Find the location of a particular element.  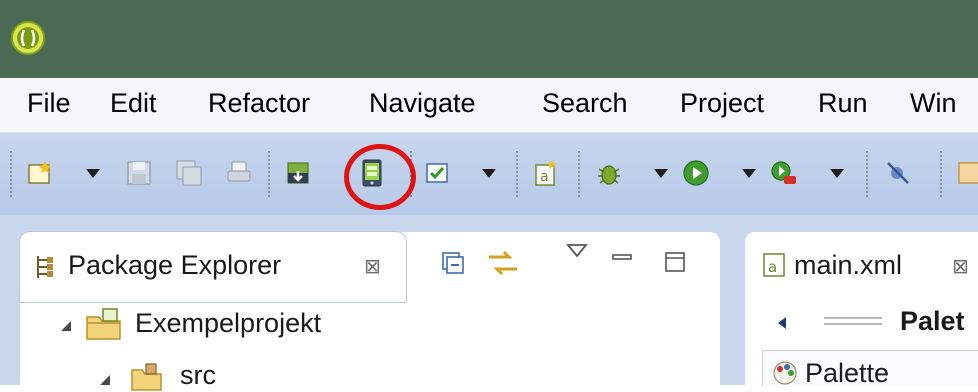

sdk-manager-icon is located at coordinates (298, 173).